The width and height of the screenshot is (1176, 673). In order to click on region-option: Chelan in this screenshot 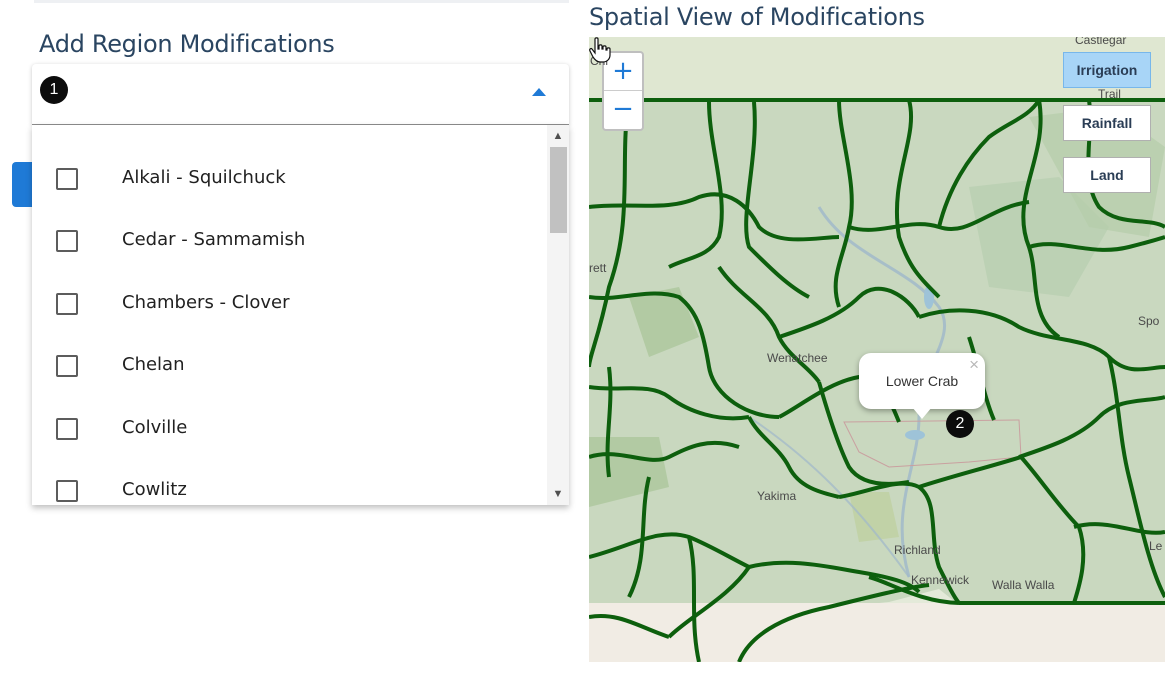, I will do `click(289, 355)`.